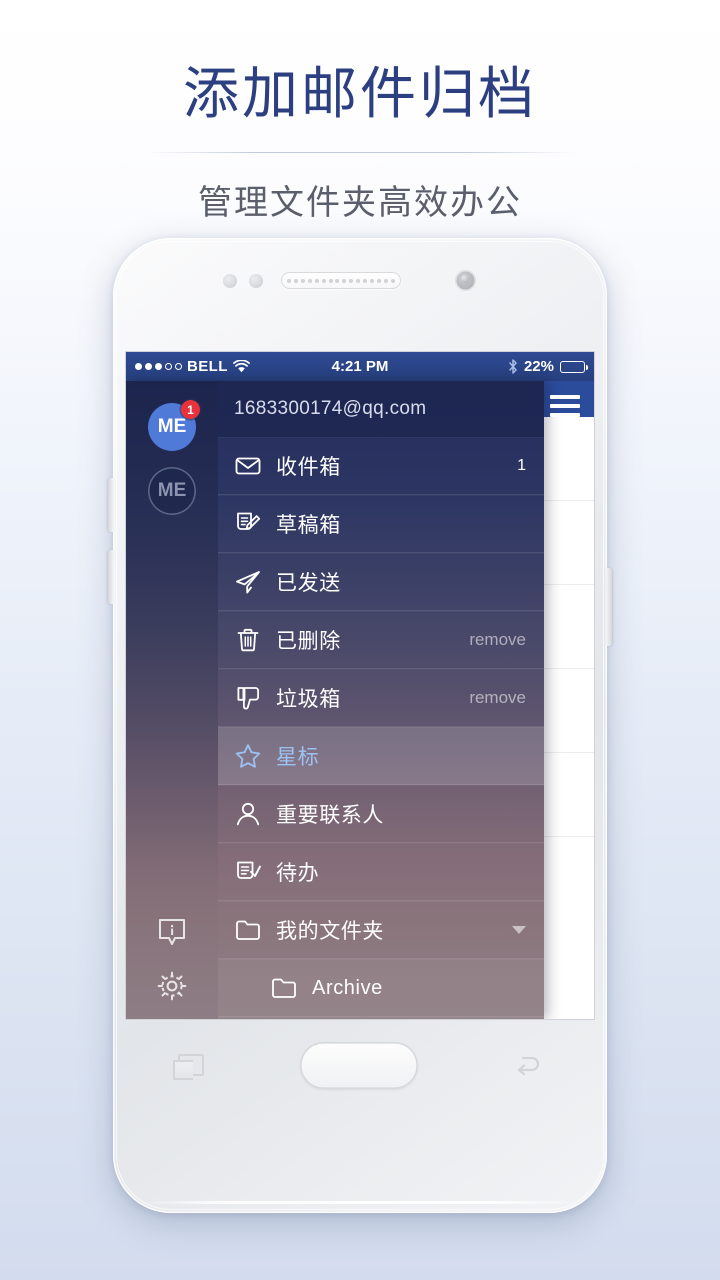 The image size is (720, 1280). Describe the element at coordinates (609, 607) in the screenshot. I see `power-button` at that location.